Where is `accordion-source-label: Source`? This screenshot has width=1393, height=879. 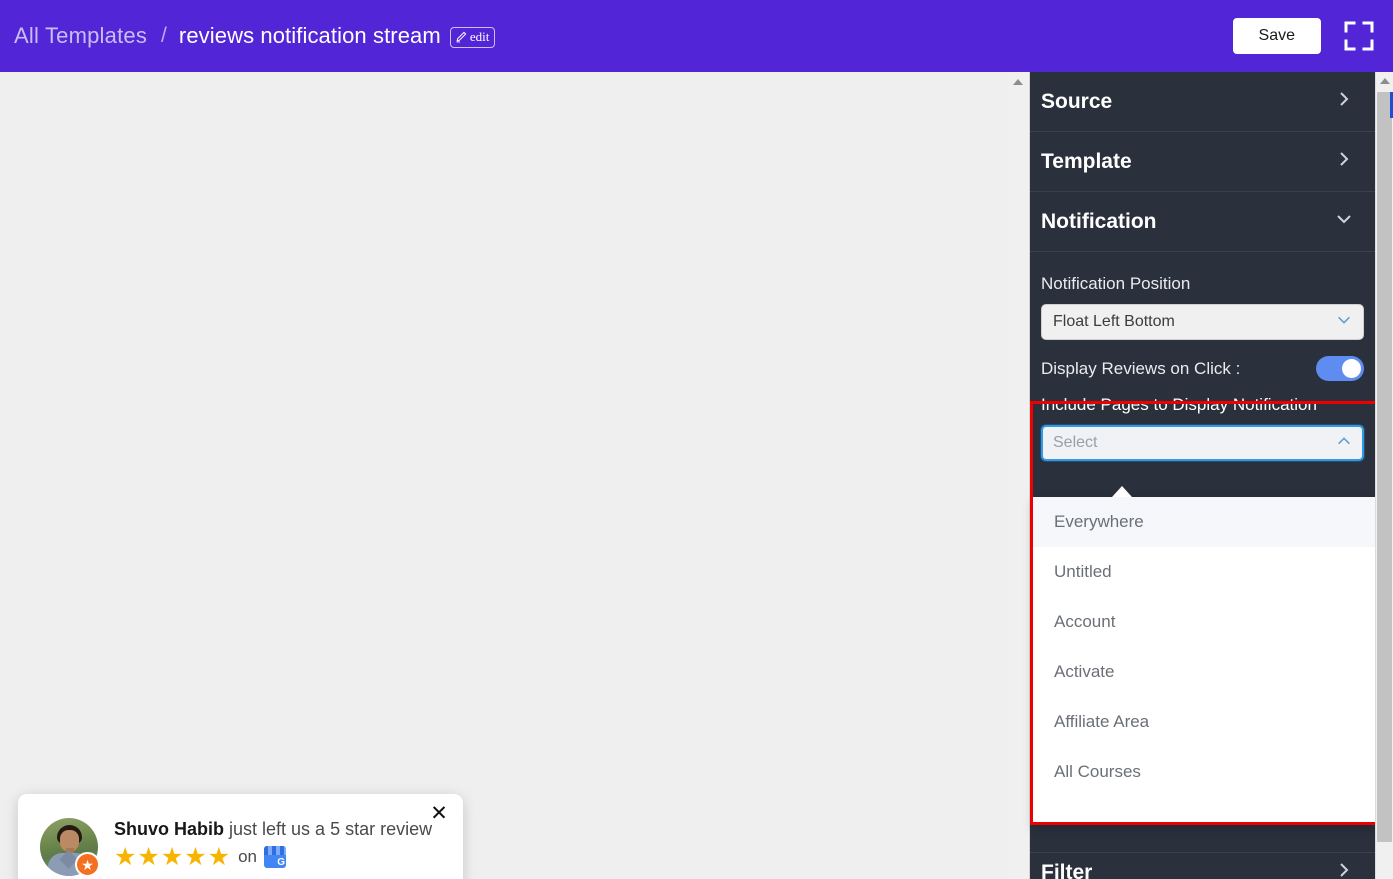 accordion-source-label: Source is located at coordinates (1077, 101).